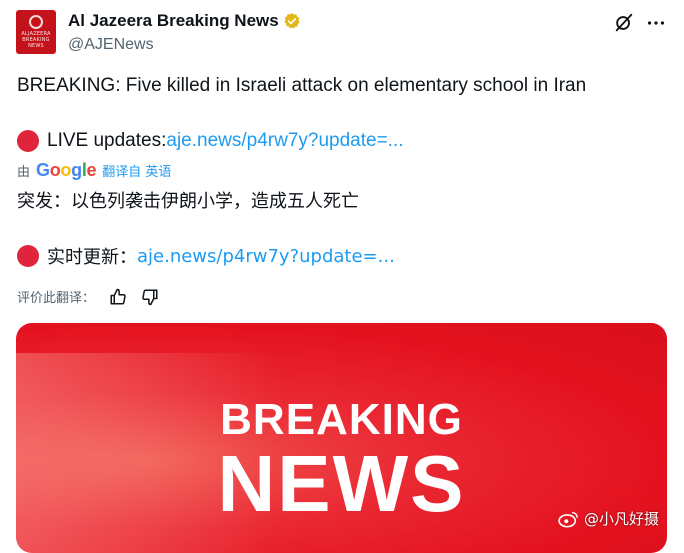 The image size is (684, 553). What do you see at coordinates (92, 257) in the screenshot?
I see `translated-live-label: 实时更新：` at bounding box center [92, 257].